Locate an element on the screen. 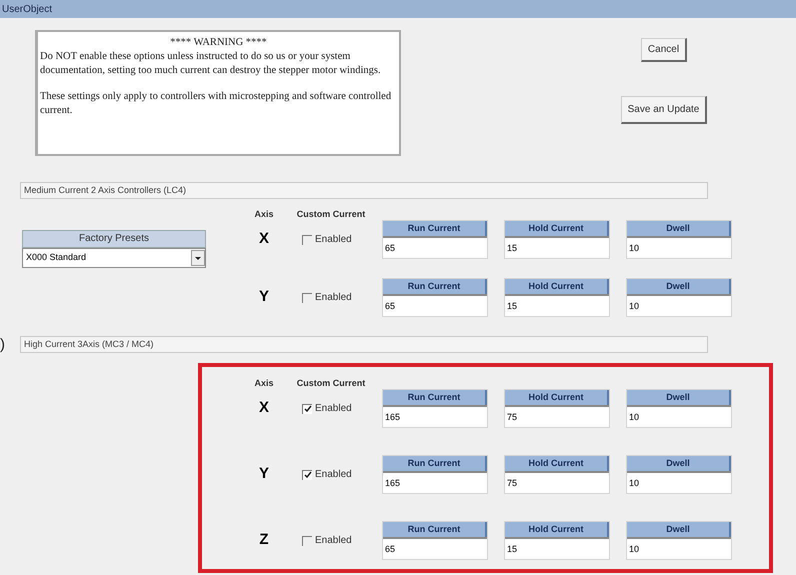  warning-text: These settings only apply to controllers with microstepping and software controlled current. is located at coordinates (216, 104).